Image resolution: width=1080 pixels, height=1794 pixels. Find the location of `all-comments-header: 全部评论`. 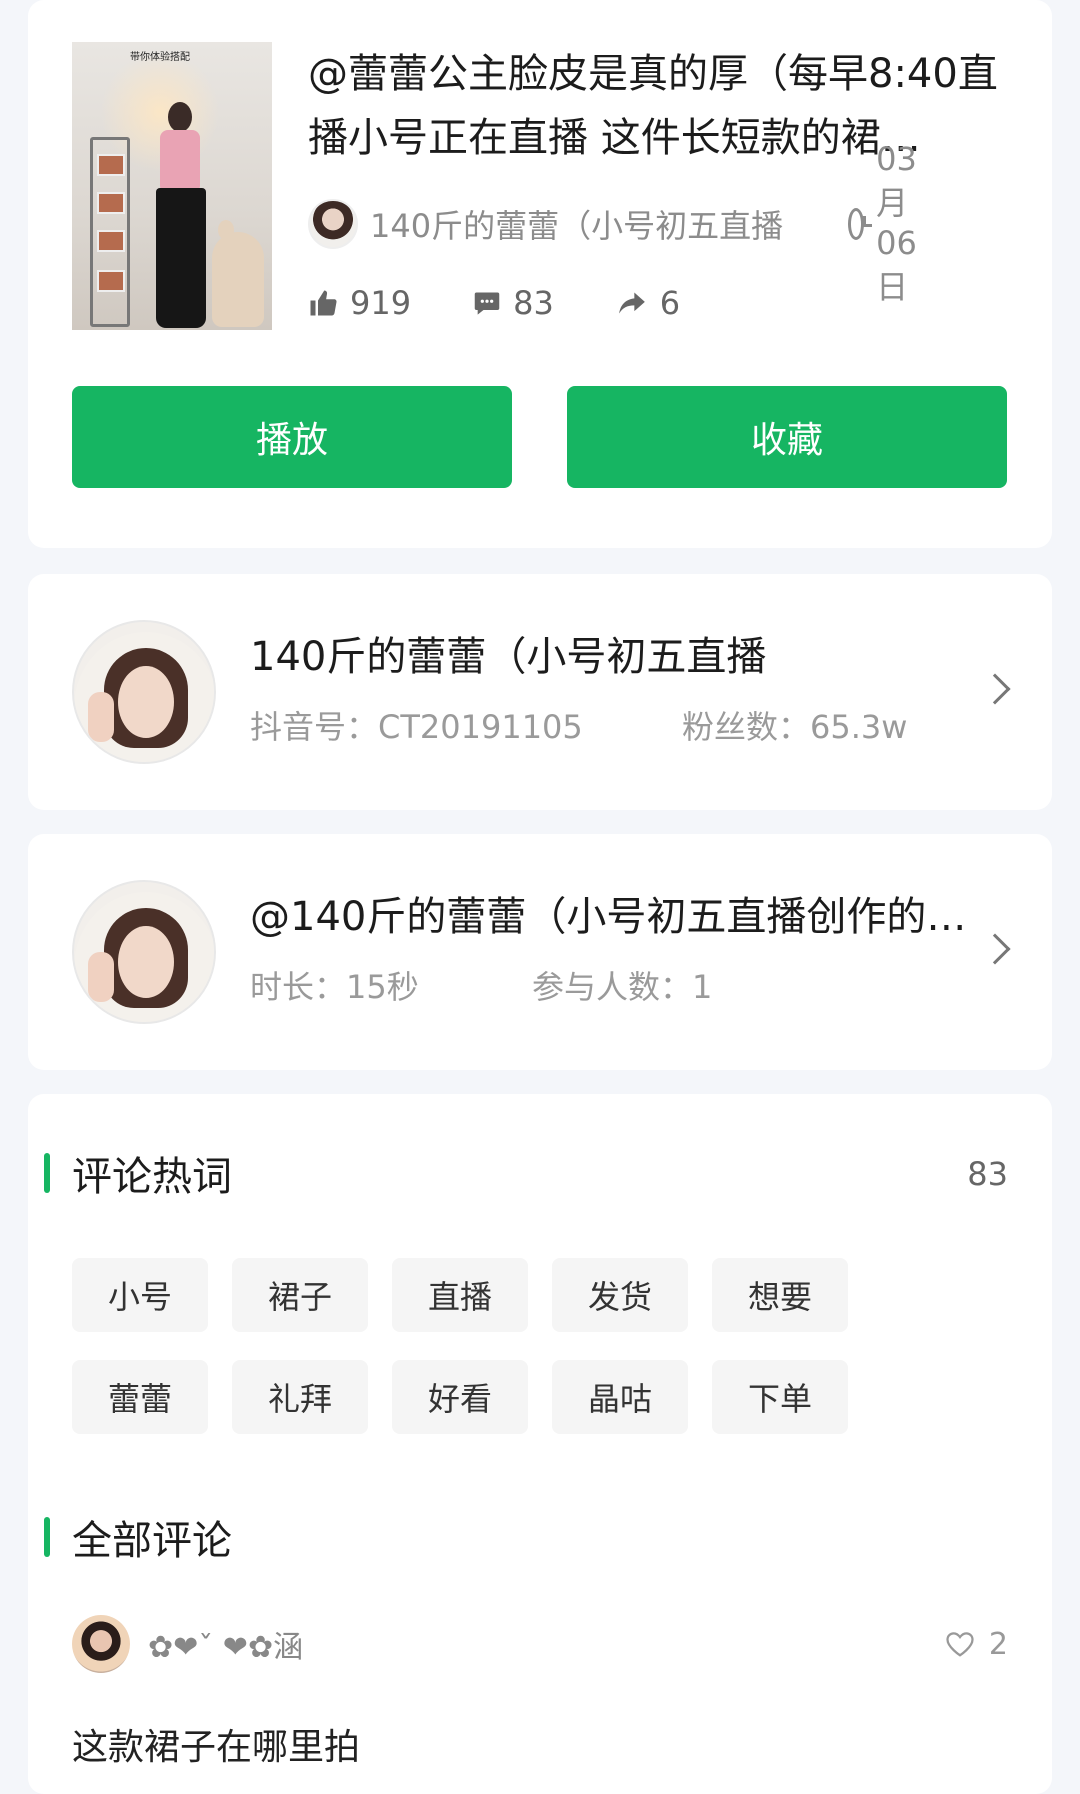

all-comments-header: 全部评论 is located at coordinates (138, 1539).